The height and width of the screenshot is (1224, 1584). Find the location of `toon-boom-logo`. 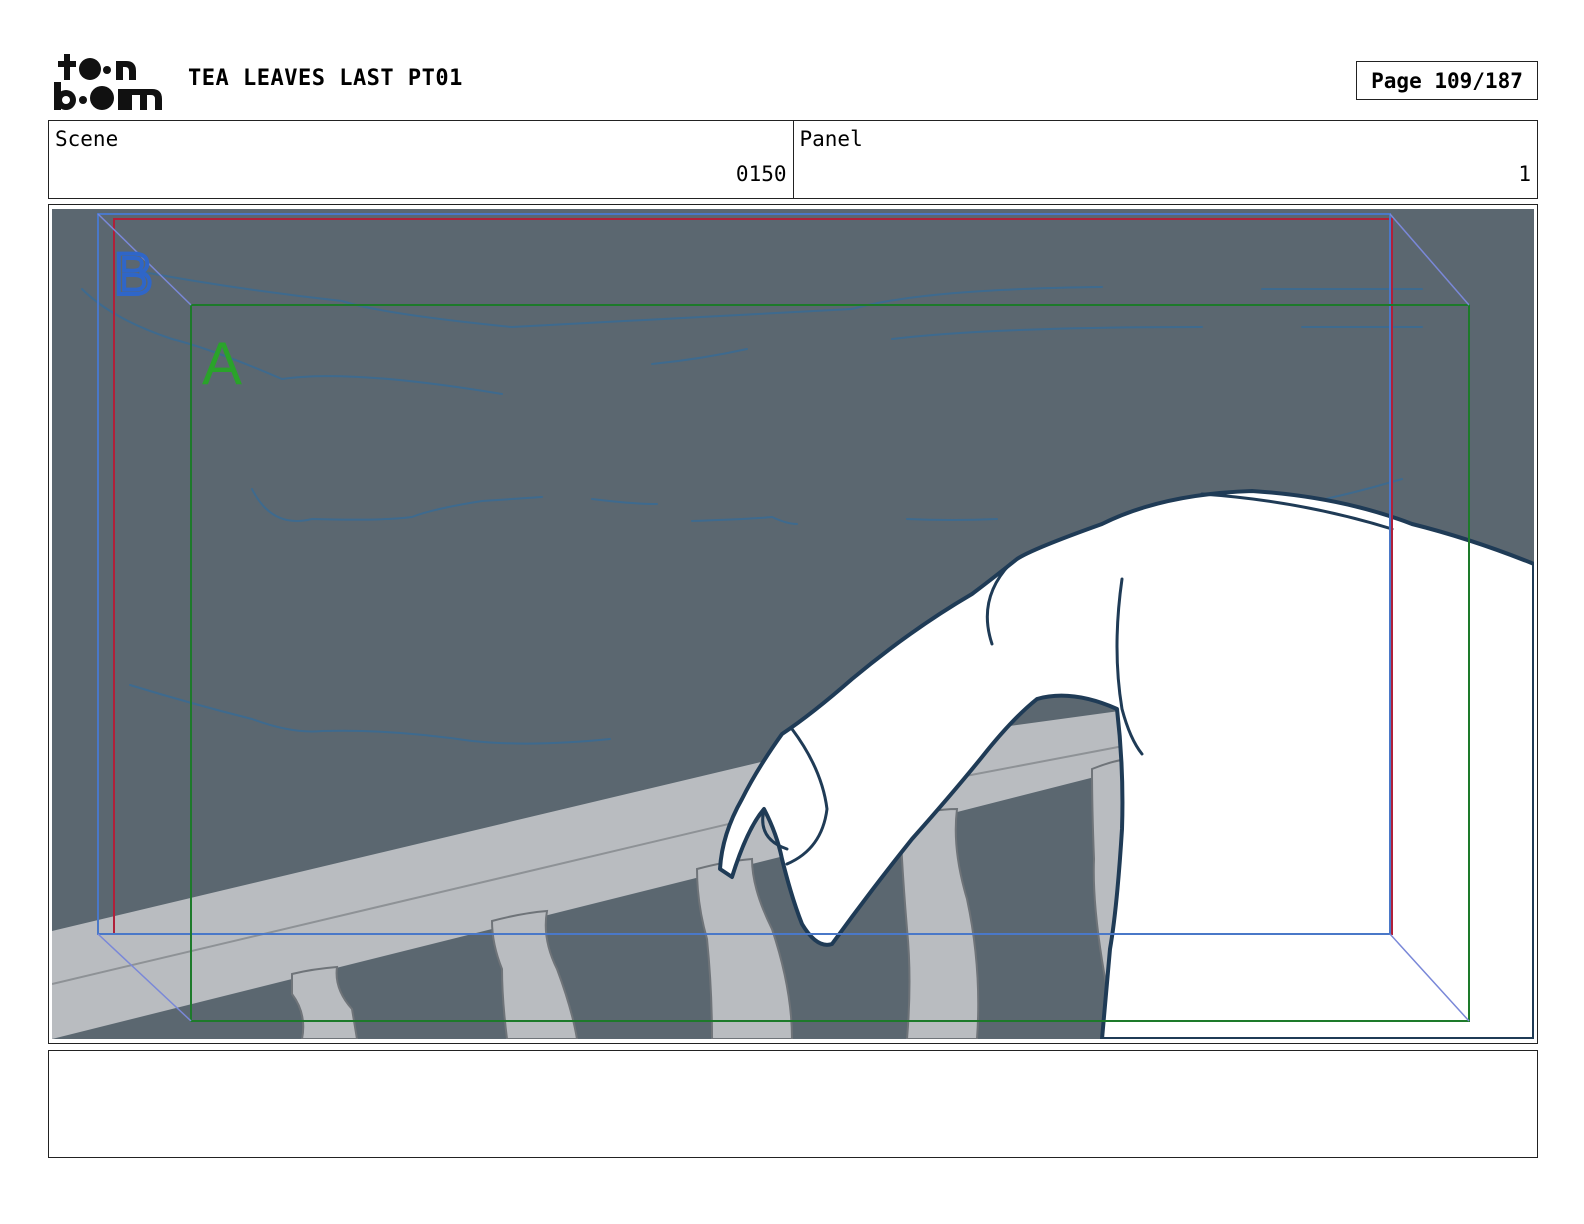

toon-boom-logo is located at coordinates (108, 82).